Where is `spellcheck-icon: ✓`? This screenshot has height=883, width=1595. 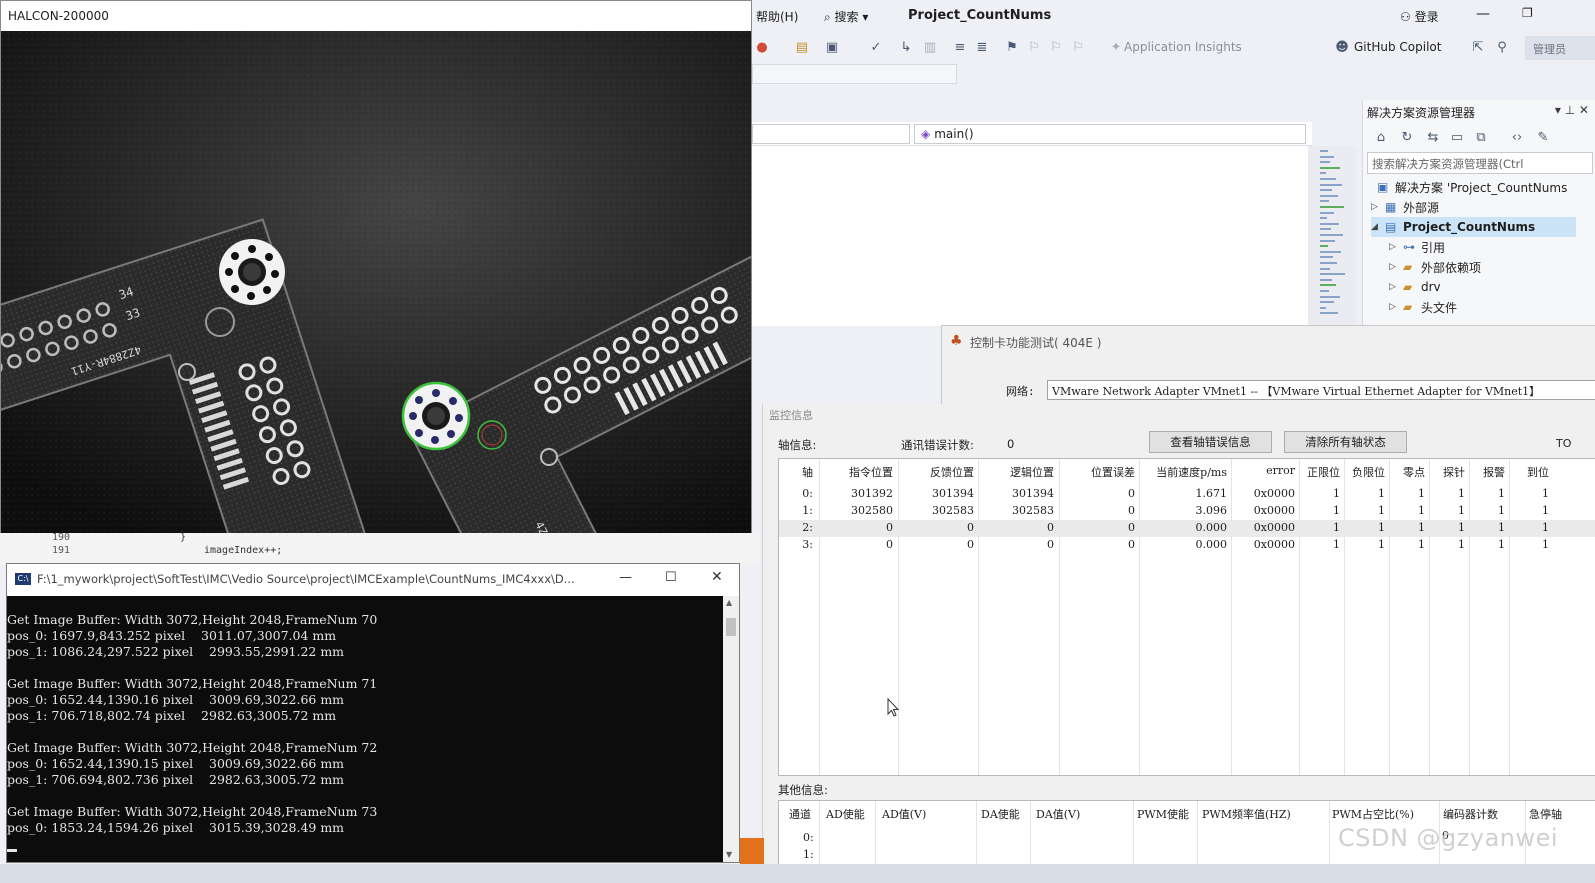 spellcheck-icon: ✓ is located at coordinates (876, 48).